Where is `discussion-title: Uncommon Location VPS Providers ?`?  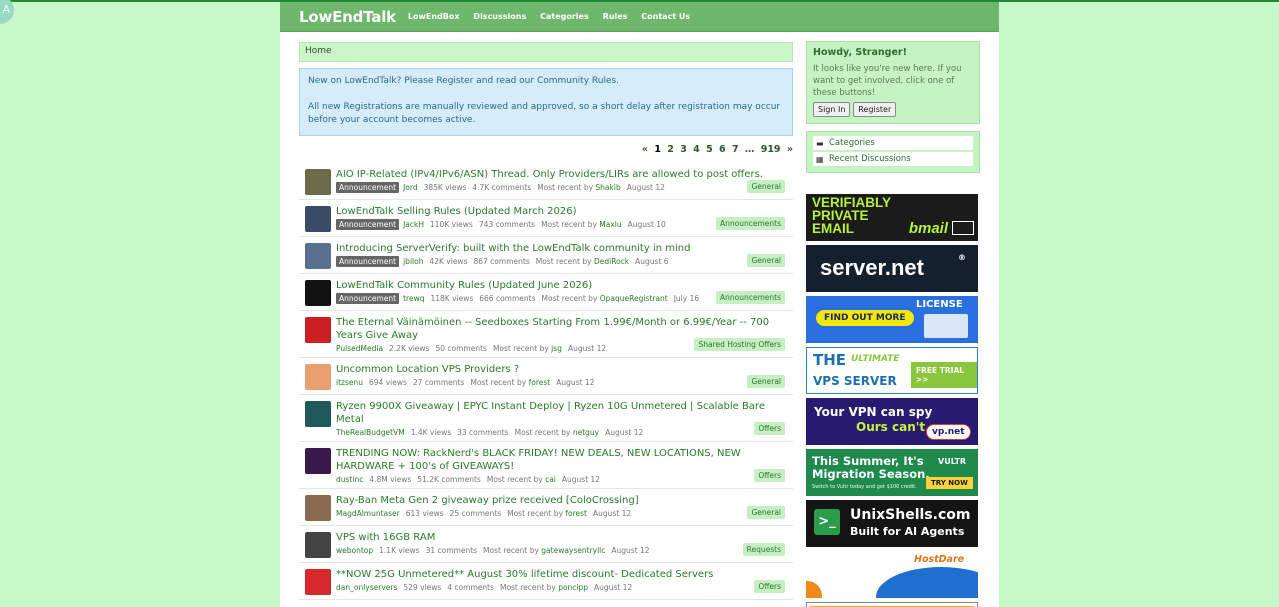 discussion-title: Uncommon Location VPS Providers ? is located at coordinates (564, 369).